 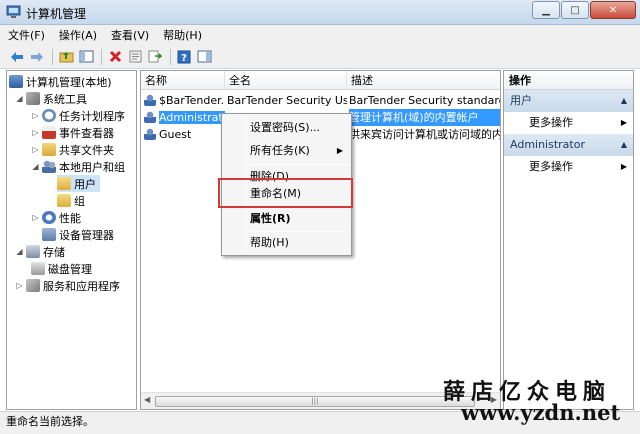 I want to click on actions-section-administrator: Administrator ▲, so click(x=568, y=145).